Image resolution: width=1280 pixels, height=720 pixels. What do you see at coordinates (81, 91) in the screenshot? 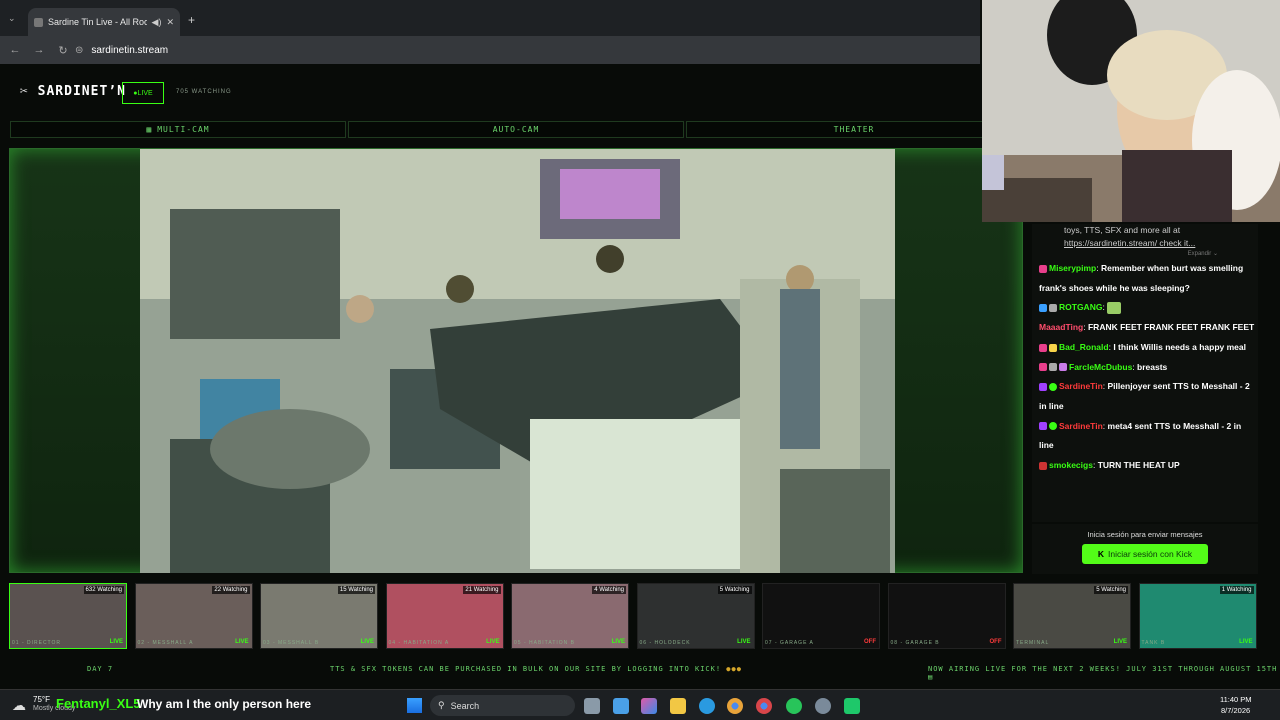
I see `logo-text: SARDINET’N` at bounding box center [81, 91].